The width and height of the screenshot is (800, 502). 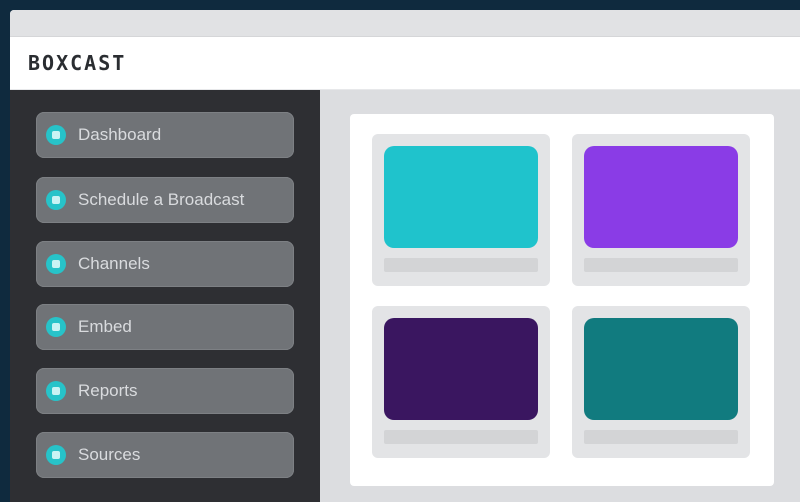 What do you see at coordinates (56, 200) in the screenshot?
I see `calendar-icon` at bounding box center [56, 200].